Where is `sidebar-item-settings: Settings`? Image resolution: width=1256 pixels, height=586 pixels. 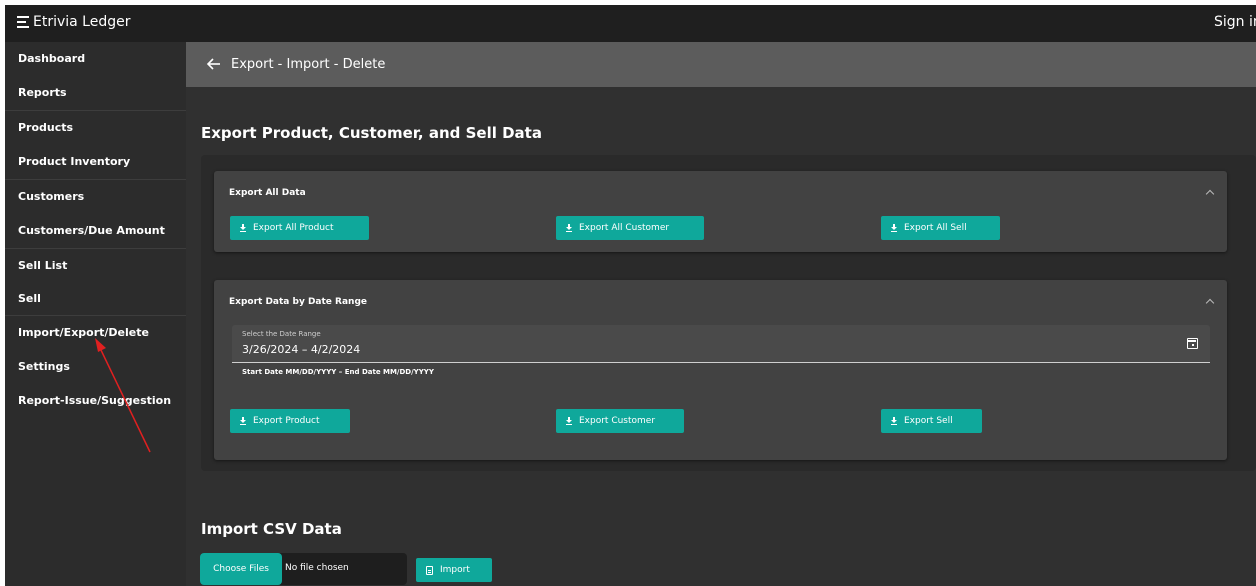
sidebar-item-settings: Settings is located at coordinates (95, 367).